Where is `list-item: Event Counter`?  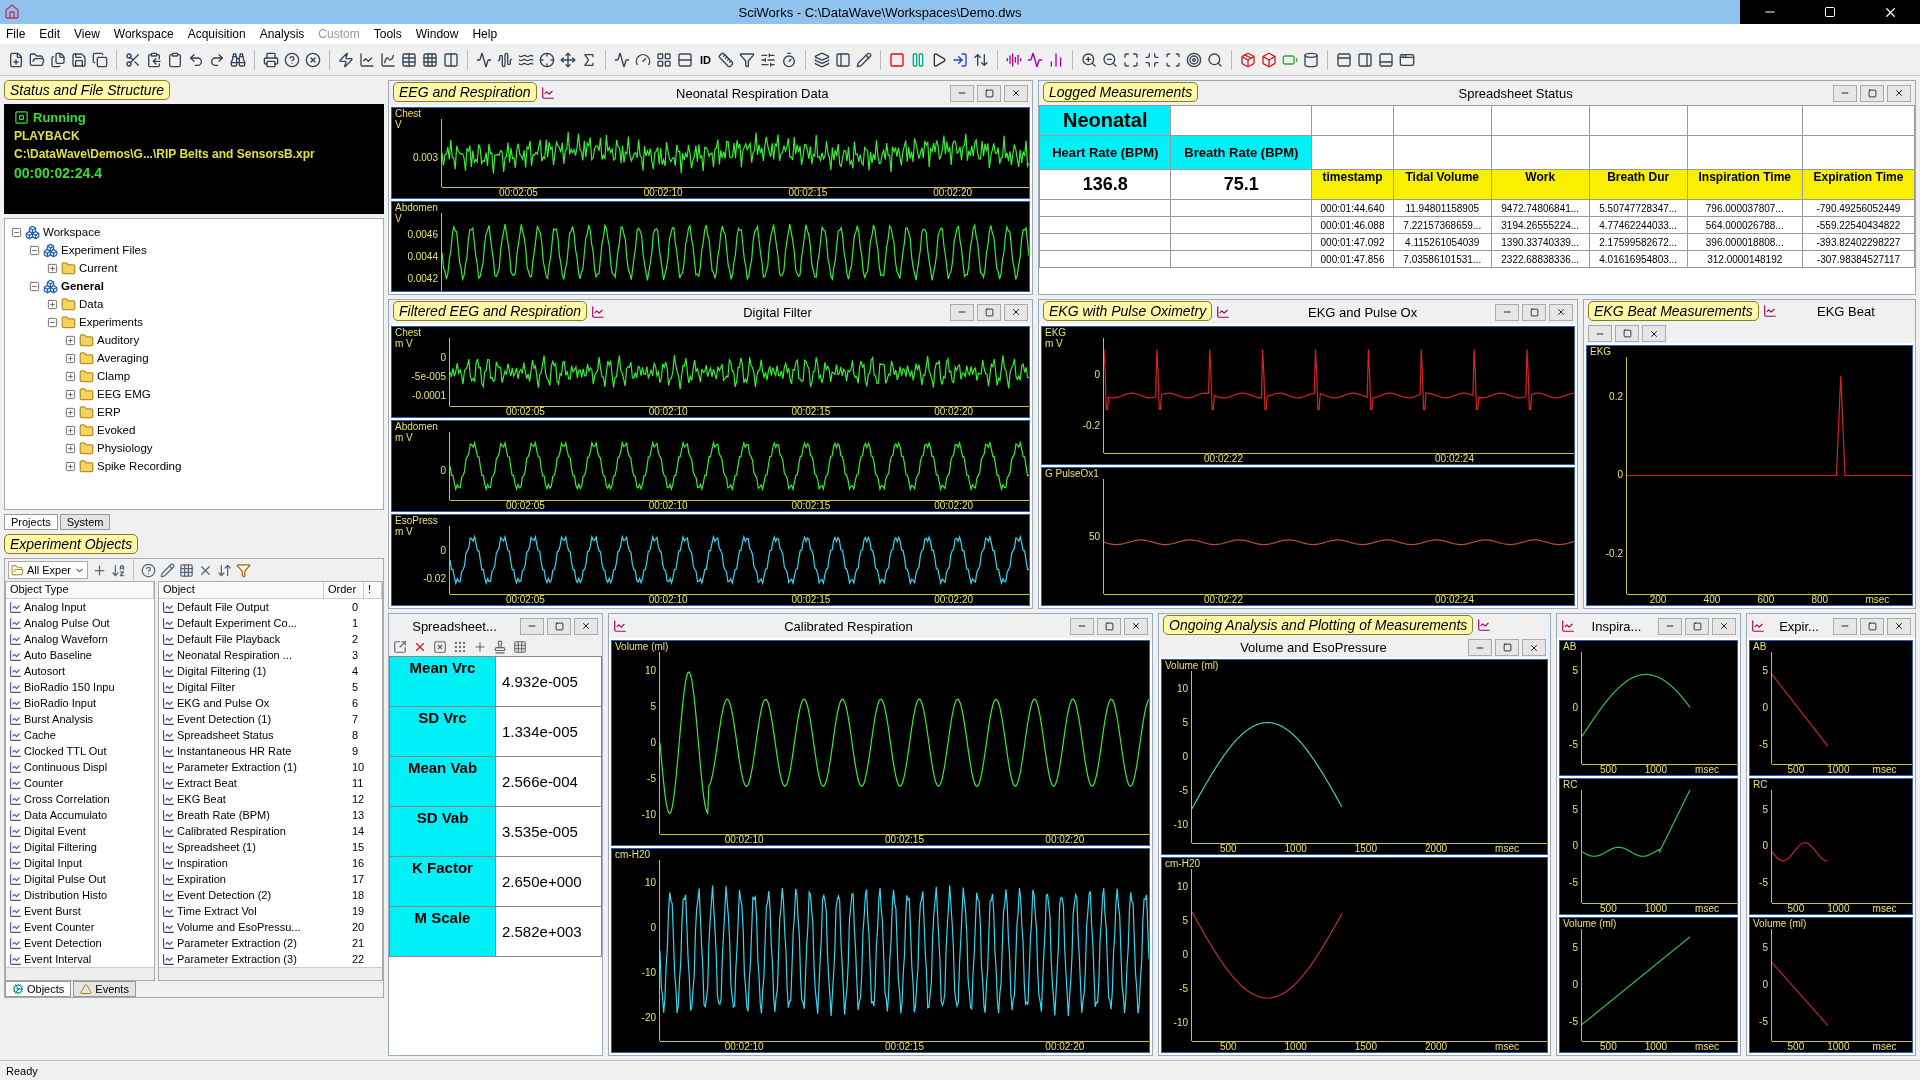 list-item: Event Counter is located at coordinates (89, 927).